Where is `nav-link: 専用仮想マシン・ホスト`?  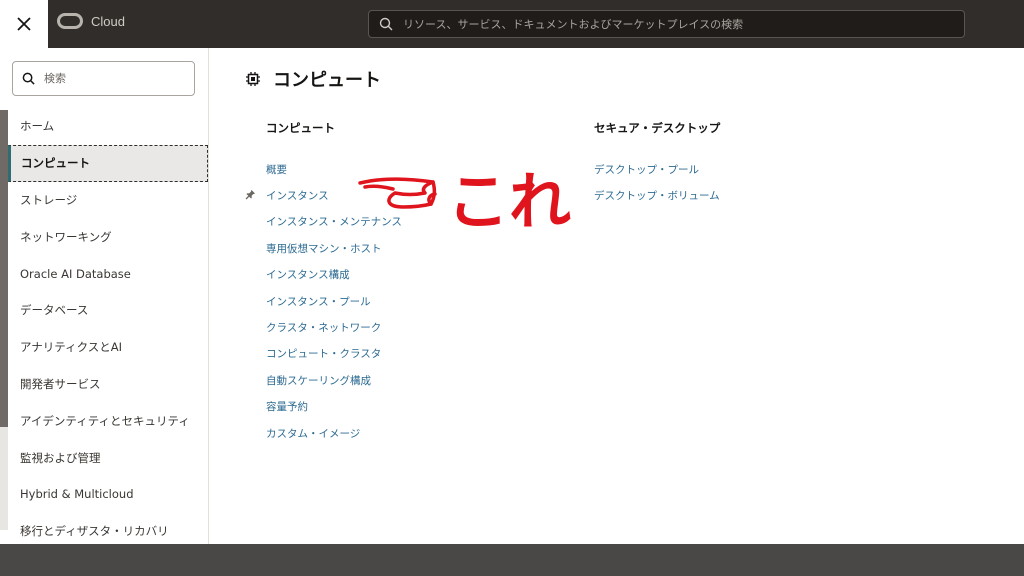
nav-link: 専用仮想マシン・ホスト is located at coordinates (334, 248).